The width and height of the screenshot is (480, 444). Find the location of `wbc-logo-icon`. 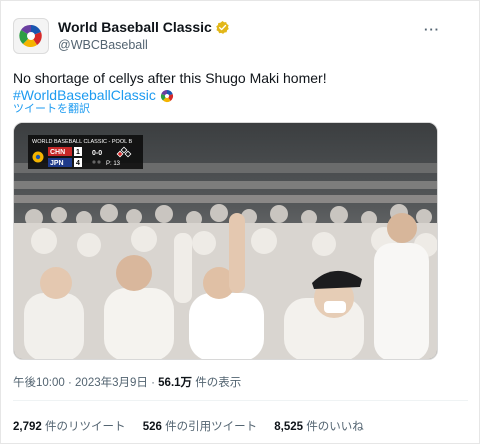

wbc-logo-icon is located at coordinates (30, 36).